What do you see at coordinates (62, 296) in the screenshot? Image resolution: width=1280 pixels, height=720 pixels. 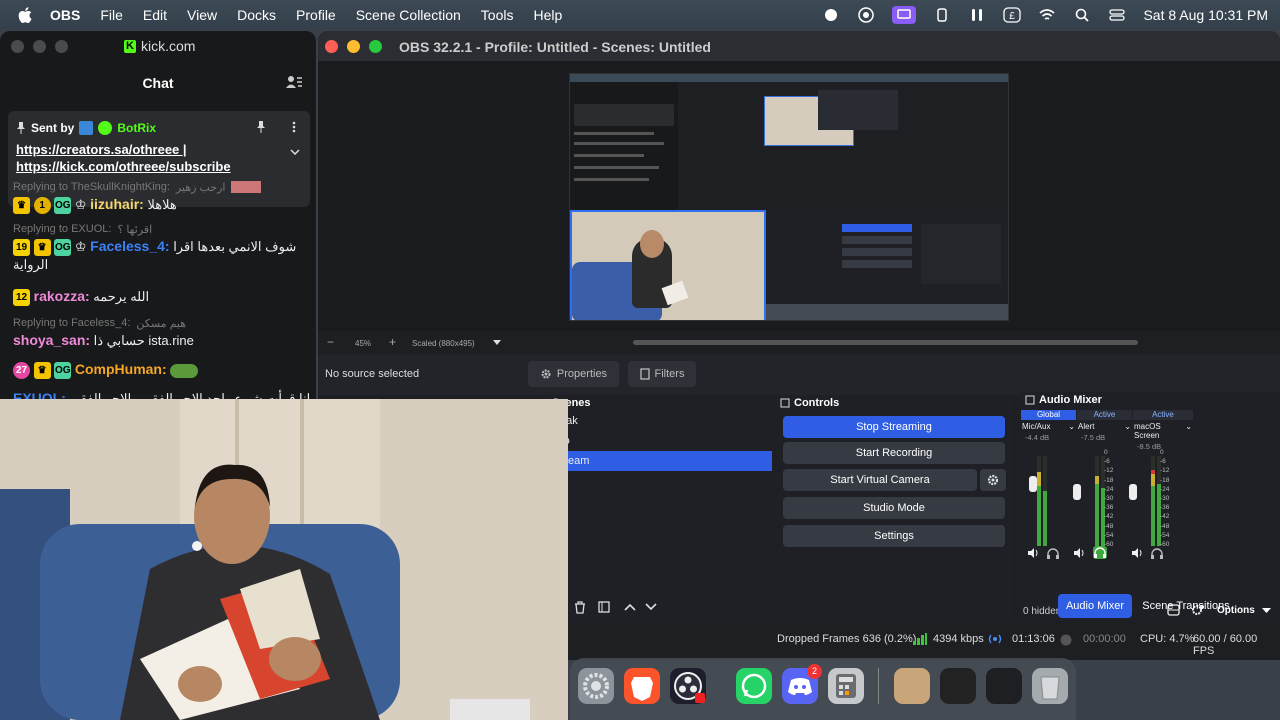 I see `chat-username: rakozza:` at bounding box center [62, 296].